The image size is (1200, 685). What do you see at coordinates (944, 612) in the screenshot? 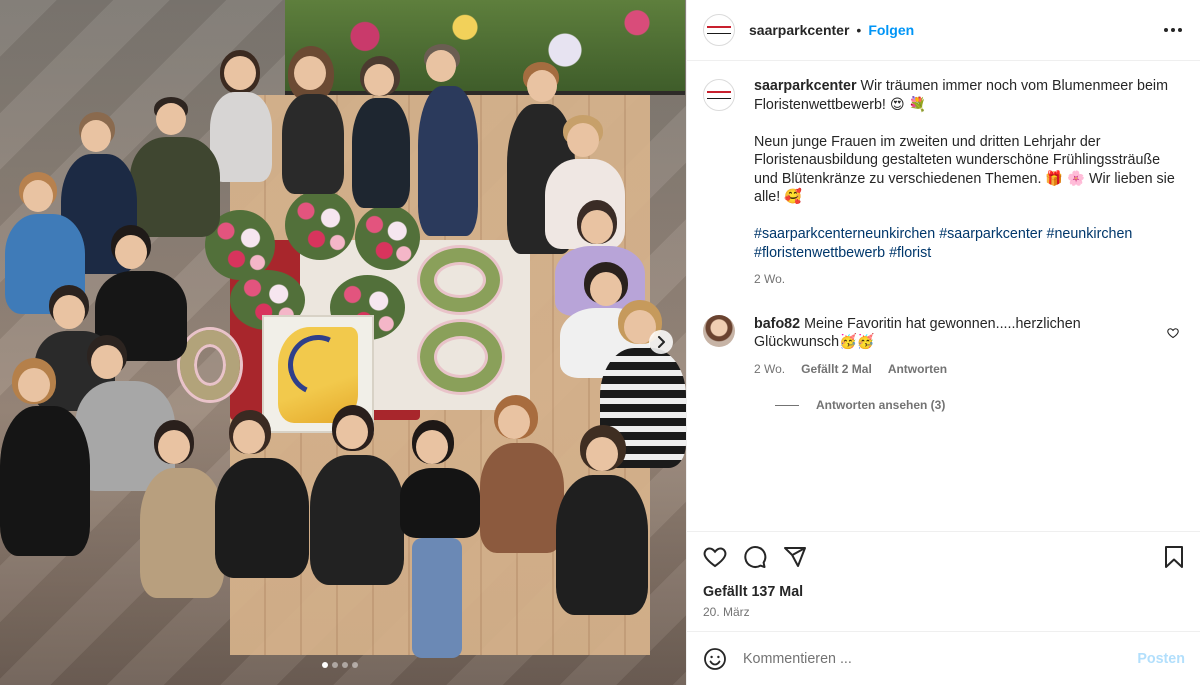
I see `post-date: 20. März` at bounding box center [944, 612].